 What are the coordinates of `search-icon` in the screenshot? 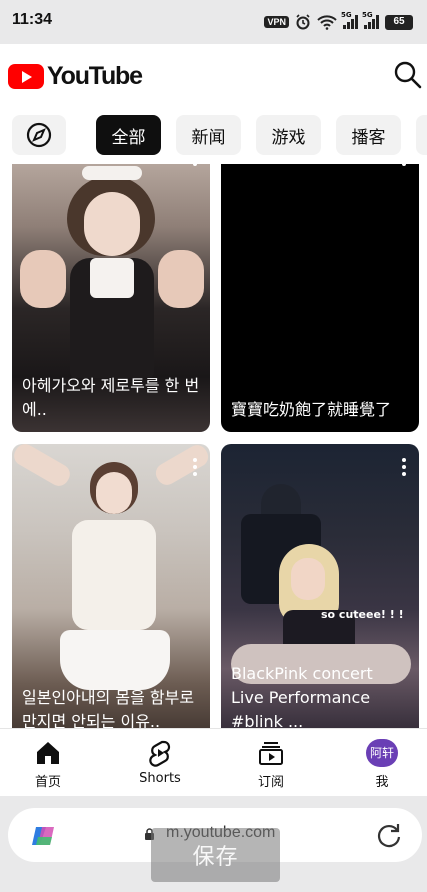 It's located at (408, 75).